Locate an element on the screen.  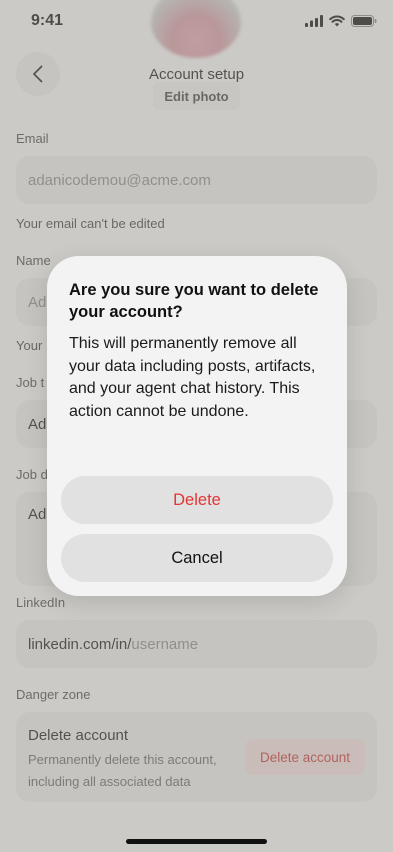
home-indicator is located at coordinates (196, 841).